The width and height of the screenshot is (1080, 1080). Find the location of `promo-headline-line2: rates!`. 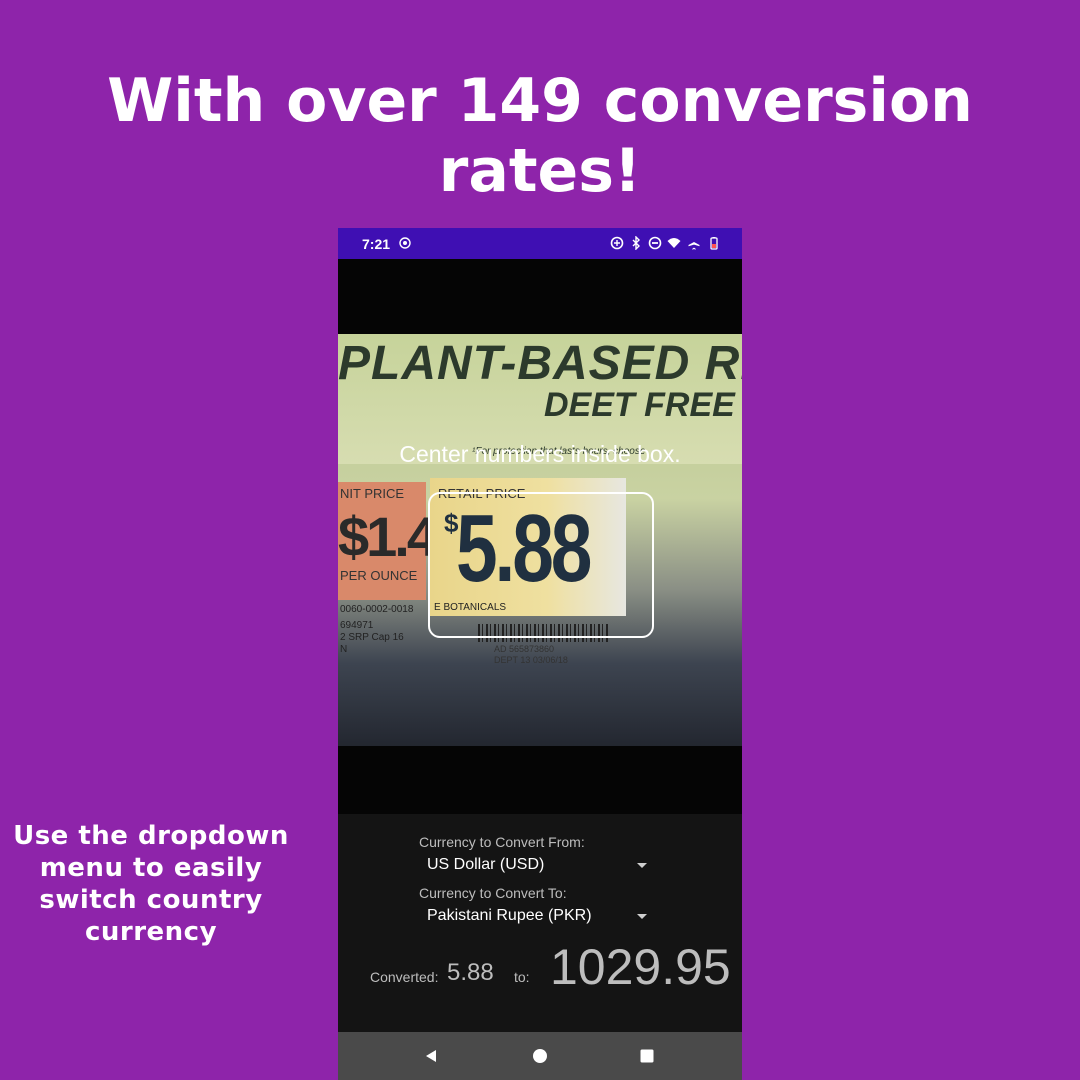

promo-headline-line2: rates! is located at coordinates (540, 171).